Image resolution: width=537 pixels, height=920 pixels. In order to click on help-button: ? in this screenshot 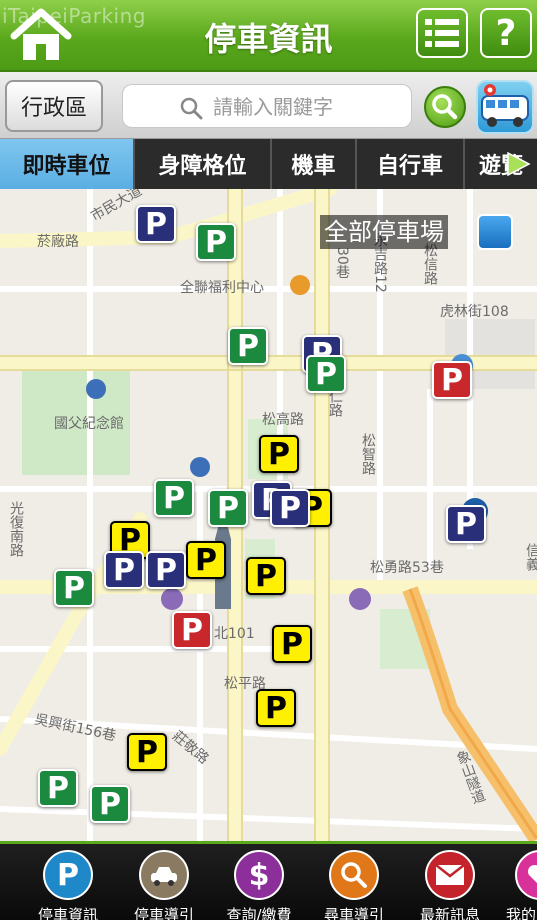, I will do `click(506, 33)`.